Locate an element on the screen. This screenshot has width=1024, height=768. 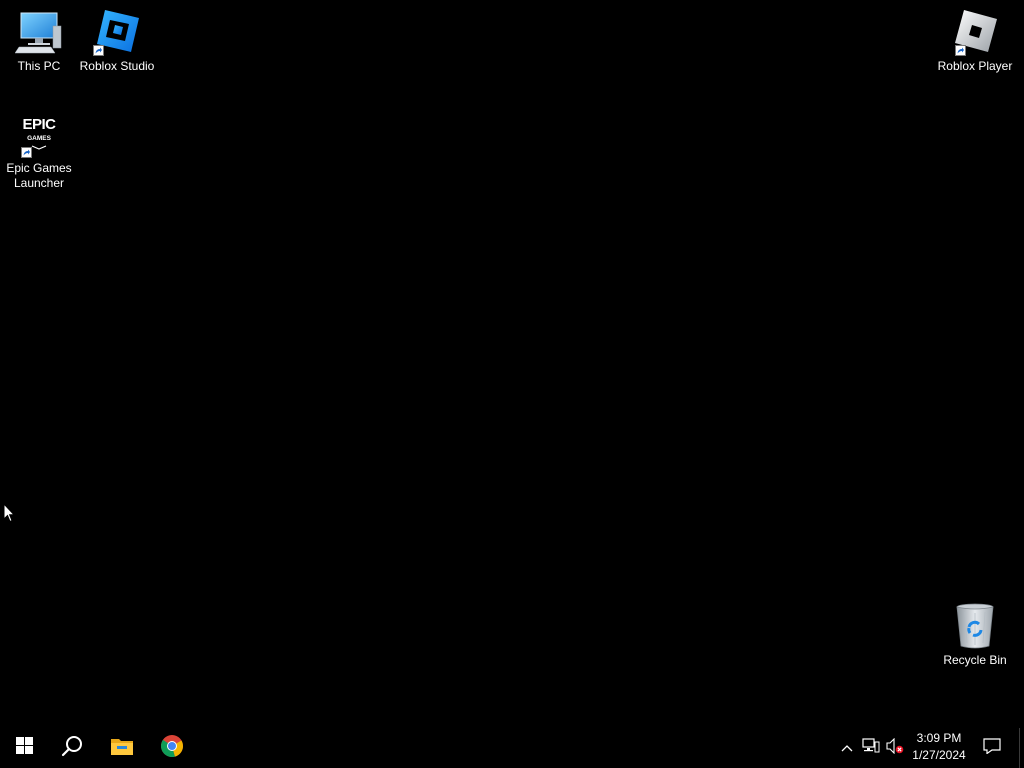
mouse-pointer-icon is located at coordinates (9, 515).